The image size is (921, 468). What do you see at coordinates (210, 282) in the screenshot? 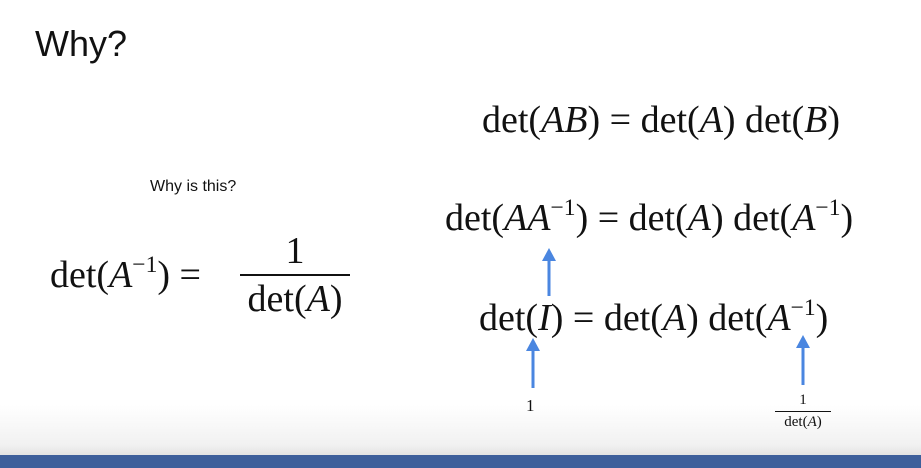
I see `inverse-determinant-equation: det(A−1) = 1 det(A)` at bounding box center [210, 282].